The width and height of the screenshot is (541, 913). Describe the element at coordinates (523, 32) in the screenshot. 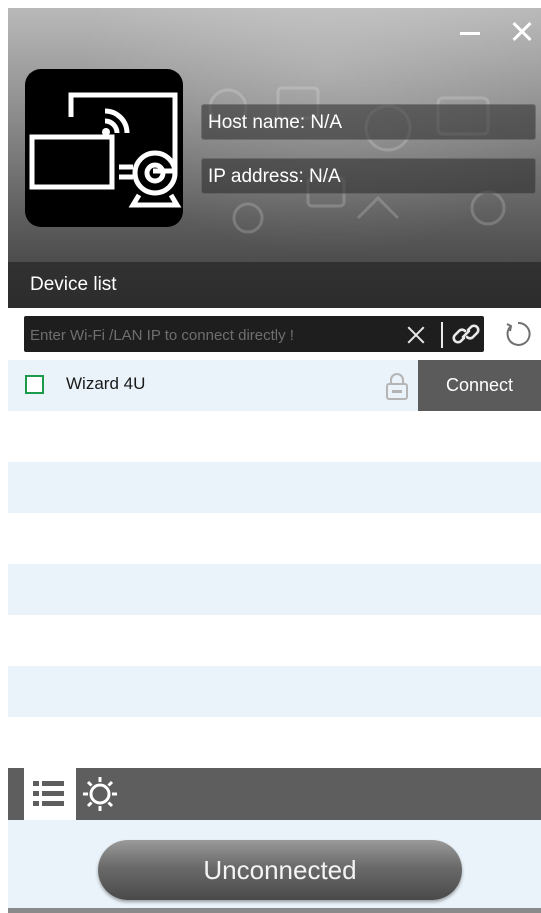

I see `close-button` at that location.